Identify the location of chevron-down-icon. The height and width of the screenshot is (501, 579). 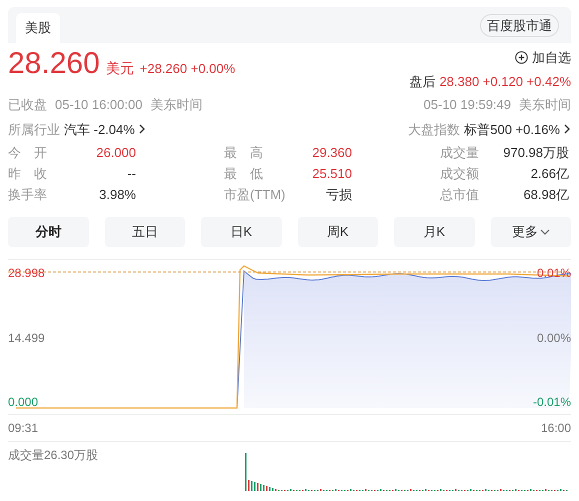
(545, 232).